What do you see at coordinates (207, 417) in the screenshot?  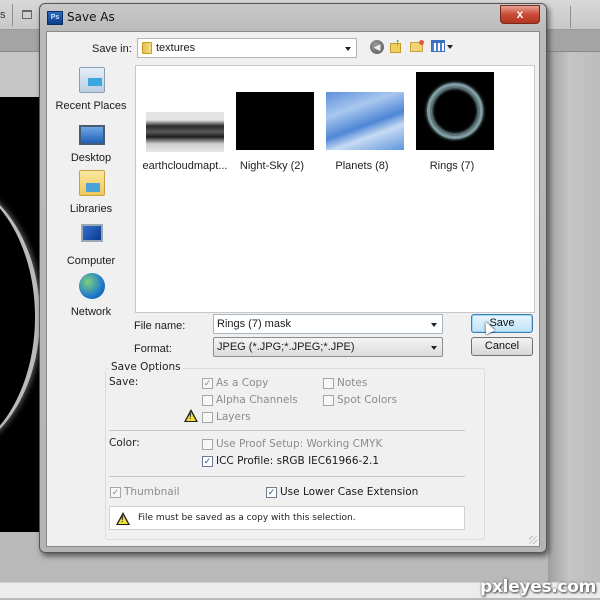 I see `layers-checkbox` at bounding box center [207, 417].